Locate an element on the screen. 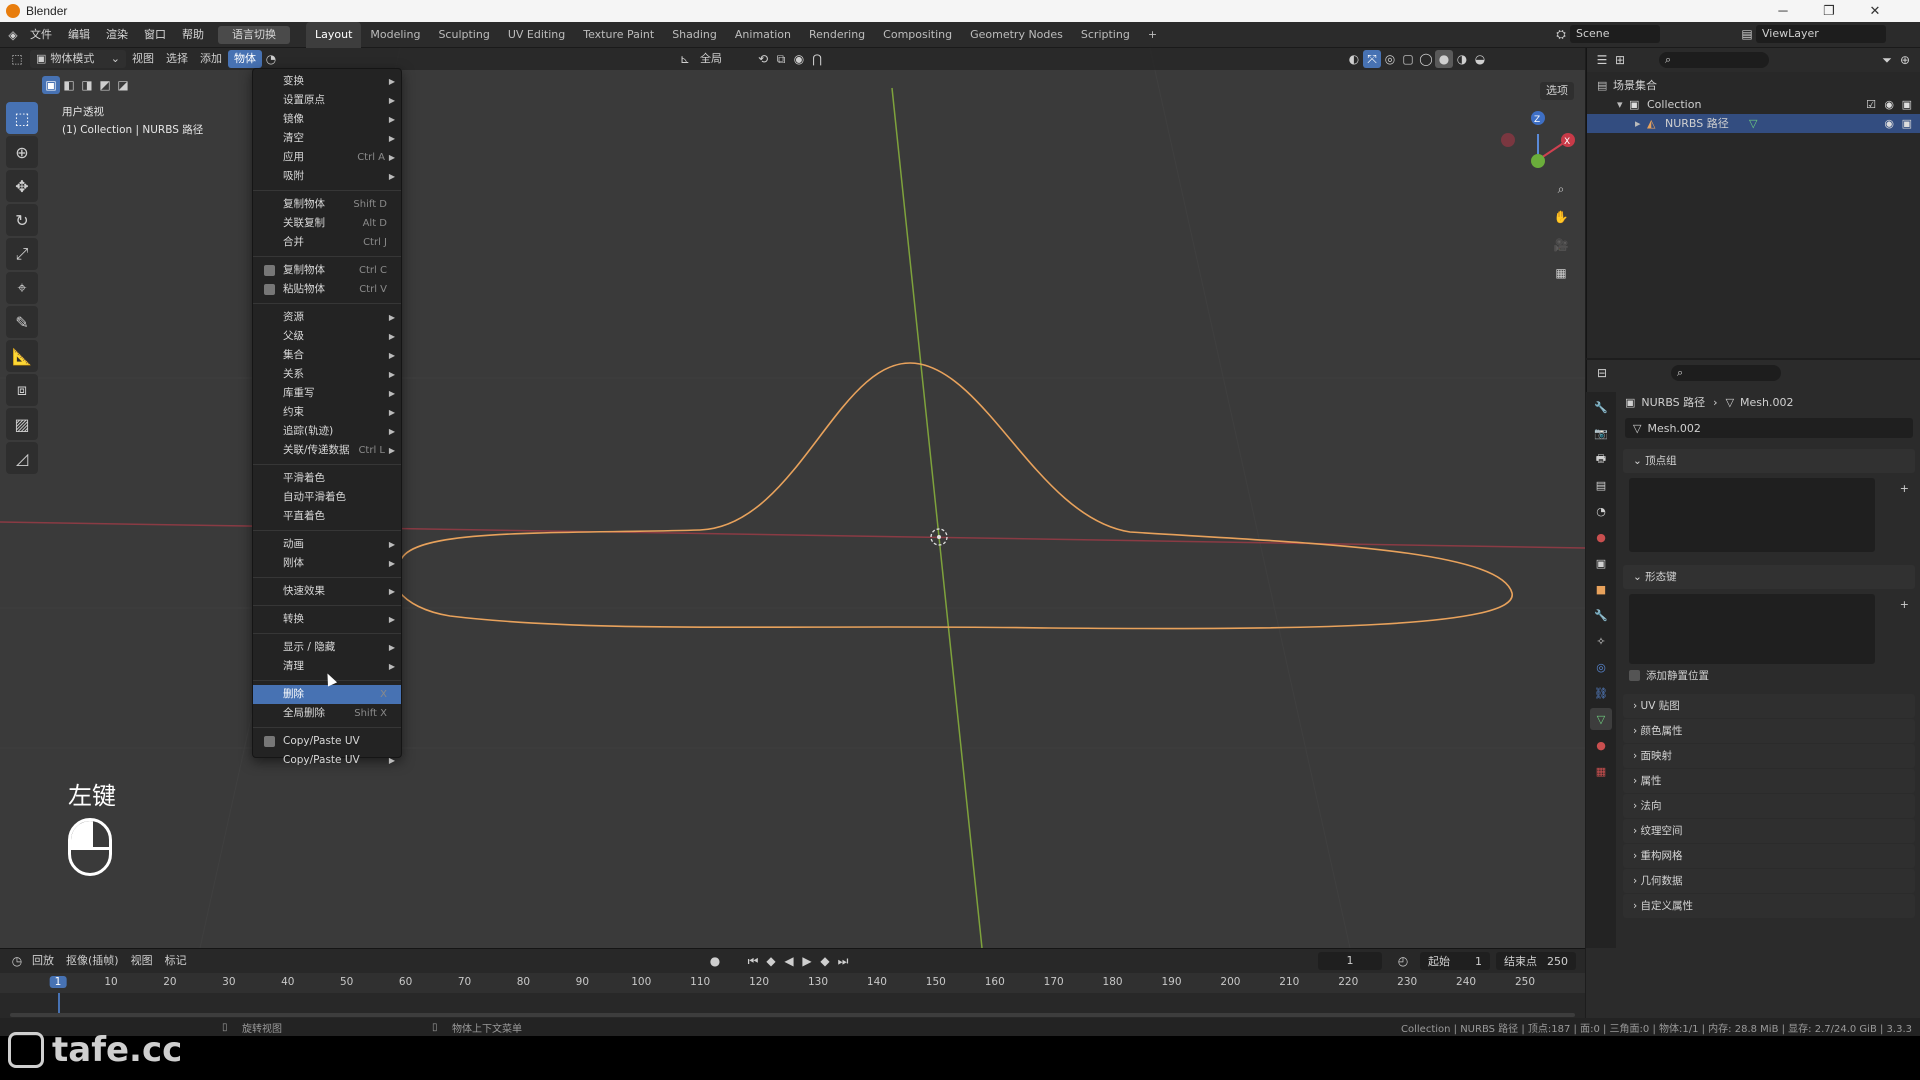 The width and height of the screenshot is (1920, 1080). modifier-tab-icon: 🔧 is located at coordinates (1601, 615).